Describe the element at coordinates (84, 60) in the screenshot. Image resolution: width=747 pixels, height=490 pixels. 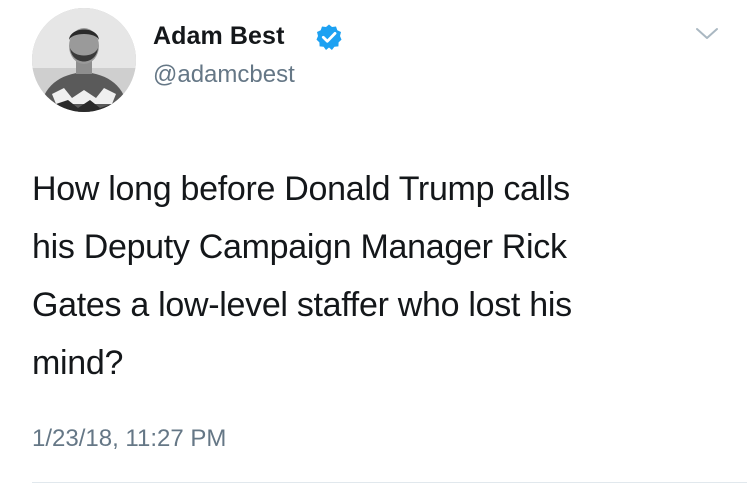
I see `avatar` at that location.